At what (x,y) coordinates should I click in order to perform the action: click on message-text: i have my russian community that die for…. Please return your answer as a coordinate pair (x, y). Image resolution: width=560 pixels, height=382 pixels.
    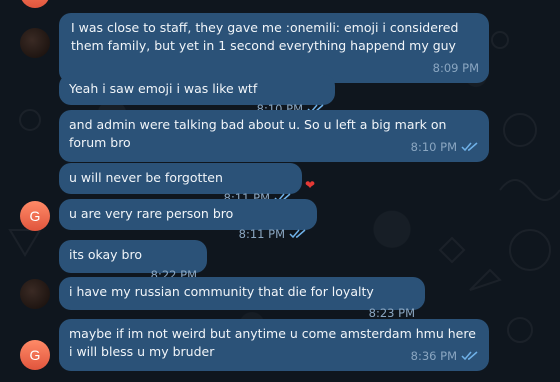
    Looking at the image, I should click on (221, 291).